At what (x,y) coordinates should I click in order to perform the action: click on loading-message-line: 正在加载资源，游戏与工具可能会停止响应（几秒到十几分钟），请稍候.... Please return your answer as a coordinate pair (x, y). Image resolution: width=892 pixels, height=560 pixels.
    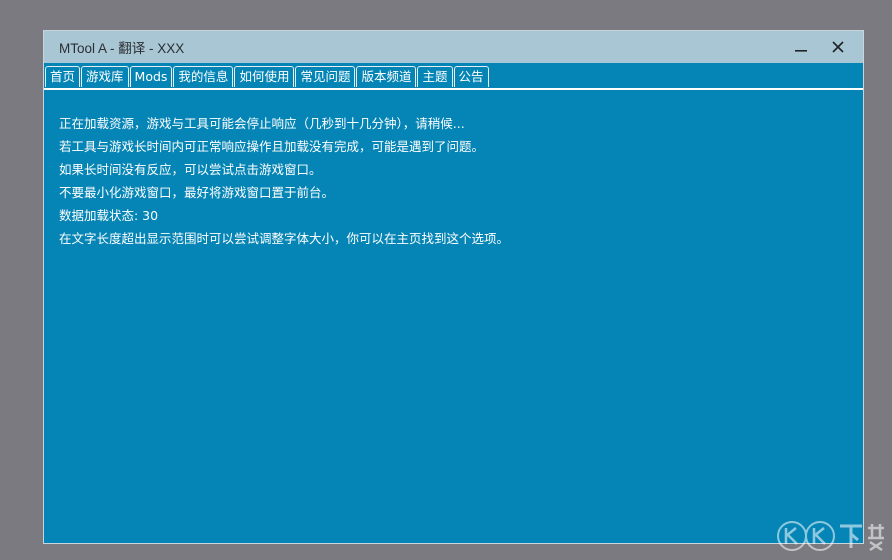
    Looking at the image, I should click on (262, 123).